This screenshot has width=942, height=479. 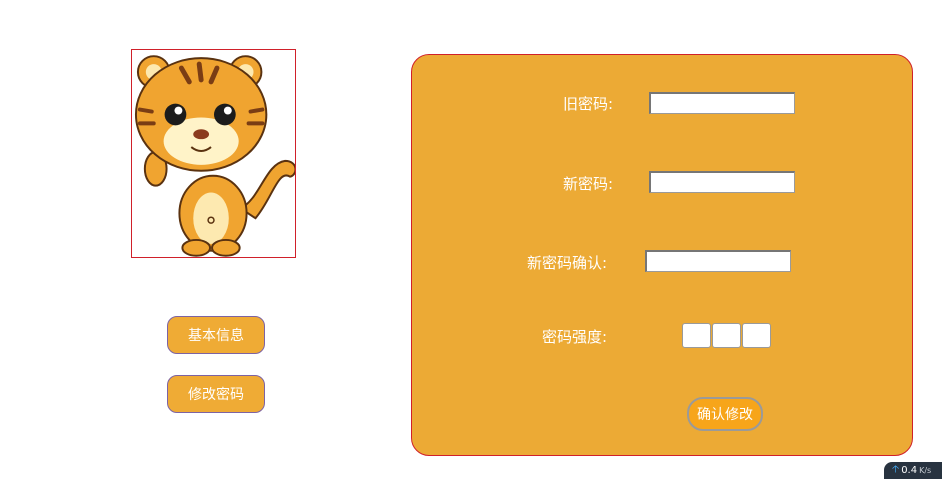 I want to click on old-password-label: 旧密码:, so click(x=588, y=104).